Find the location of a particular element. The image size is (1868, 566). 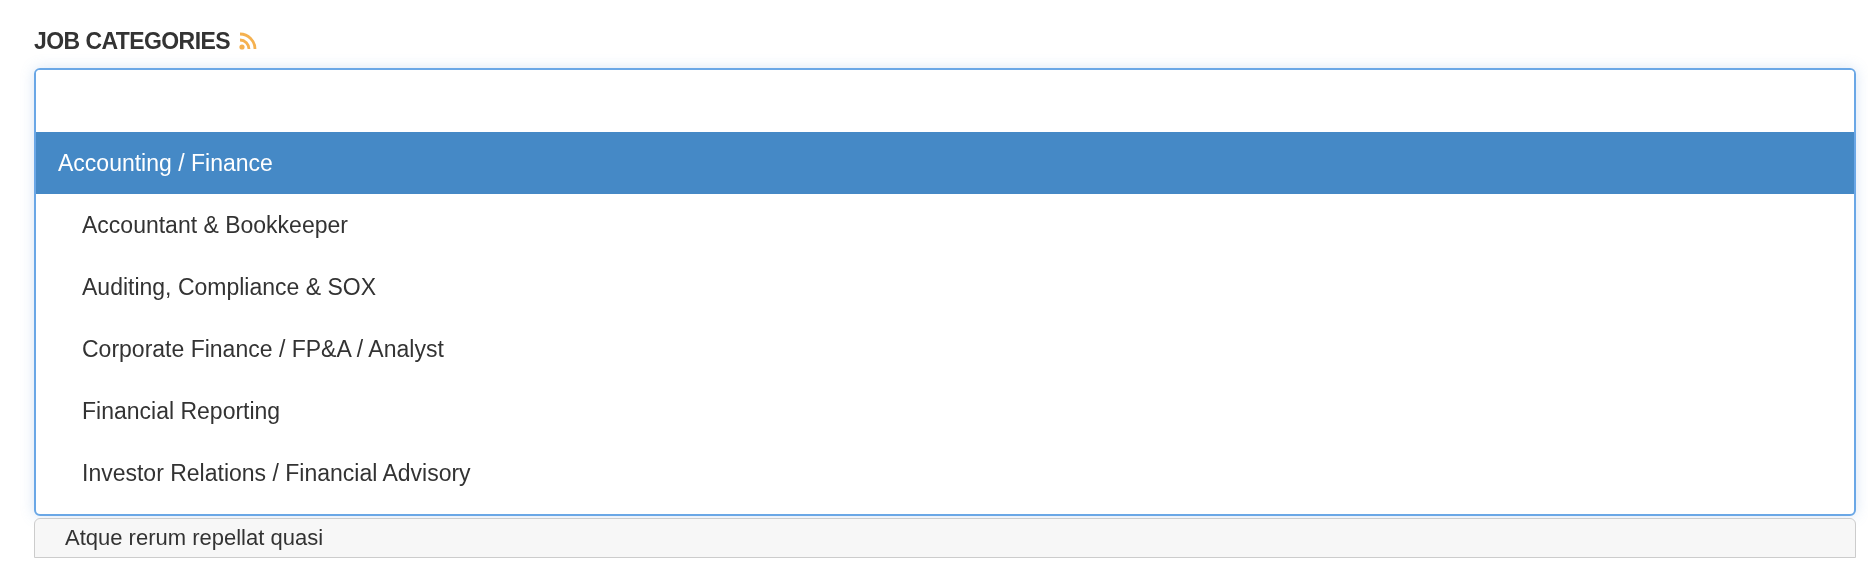

dropdown-option: Investor Relations / Financial Advisory is located at coordinates (945, 473).